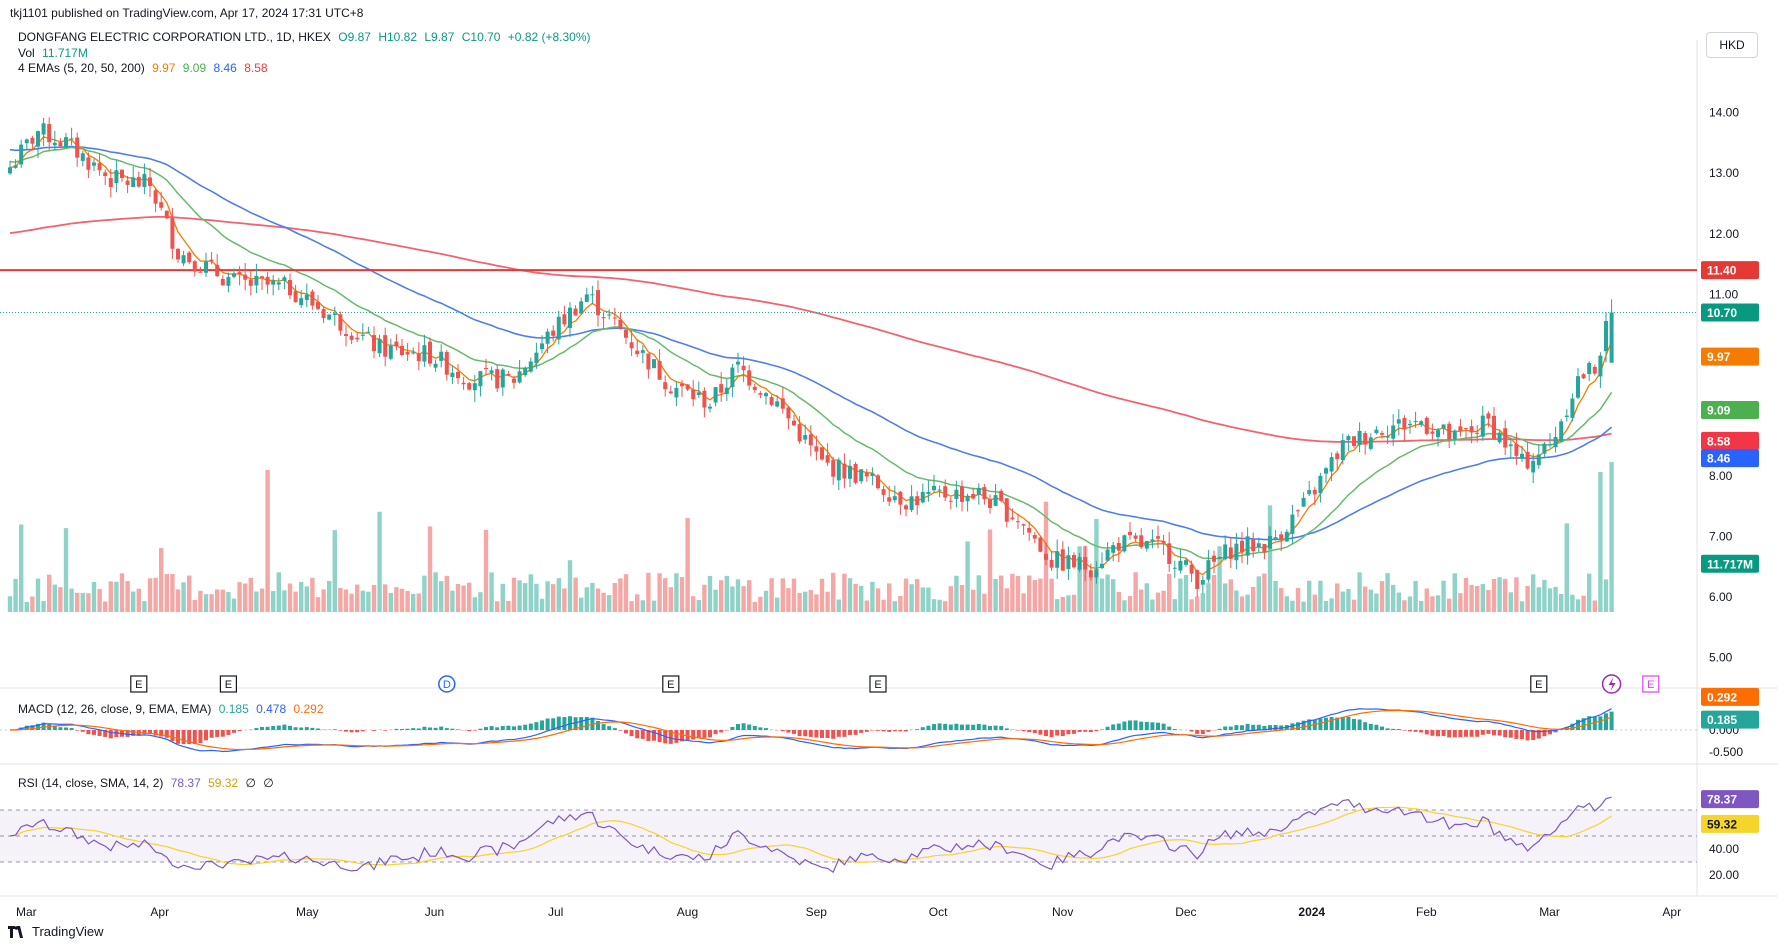  What do you see at coordinates (1722, 720) in the screenshot?
I see `macd-hist-tag: 0.185` at bounding box center [1722, 720].